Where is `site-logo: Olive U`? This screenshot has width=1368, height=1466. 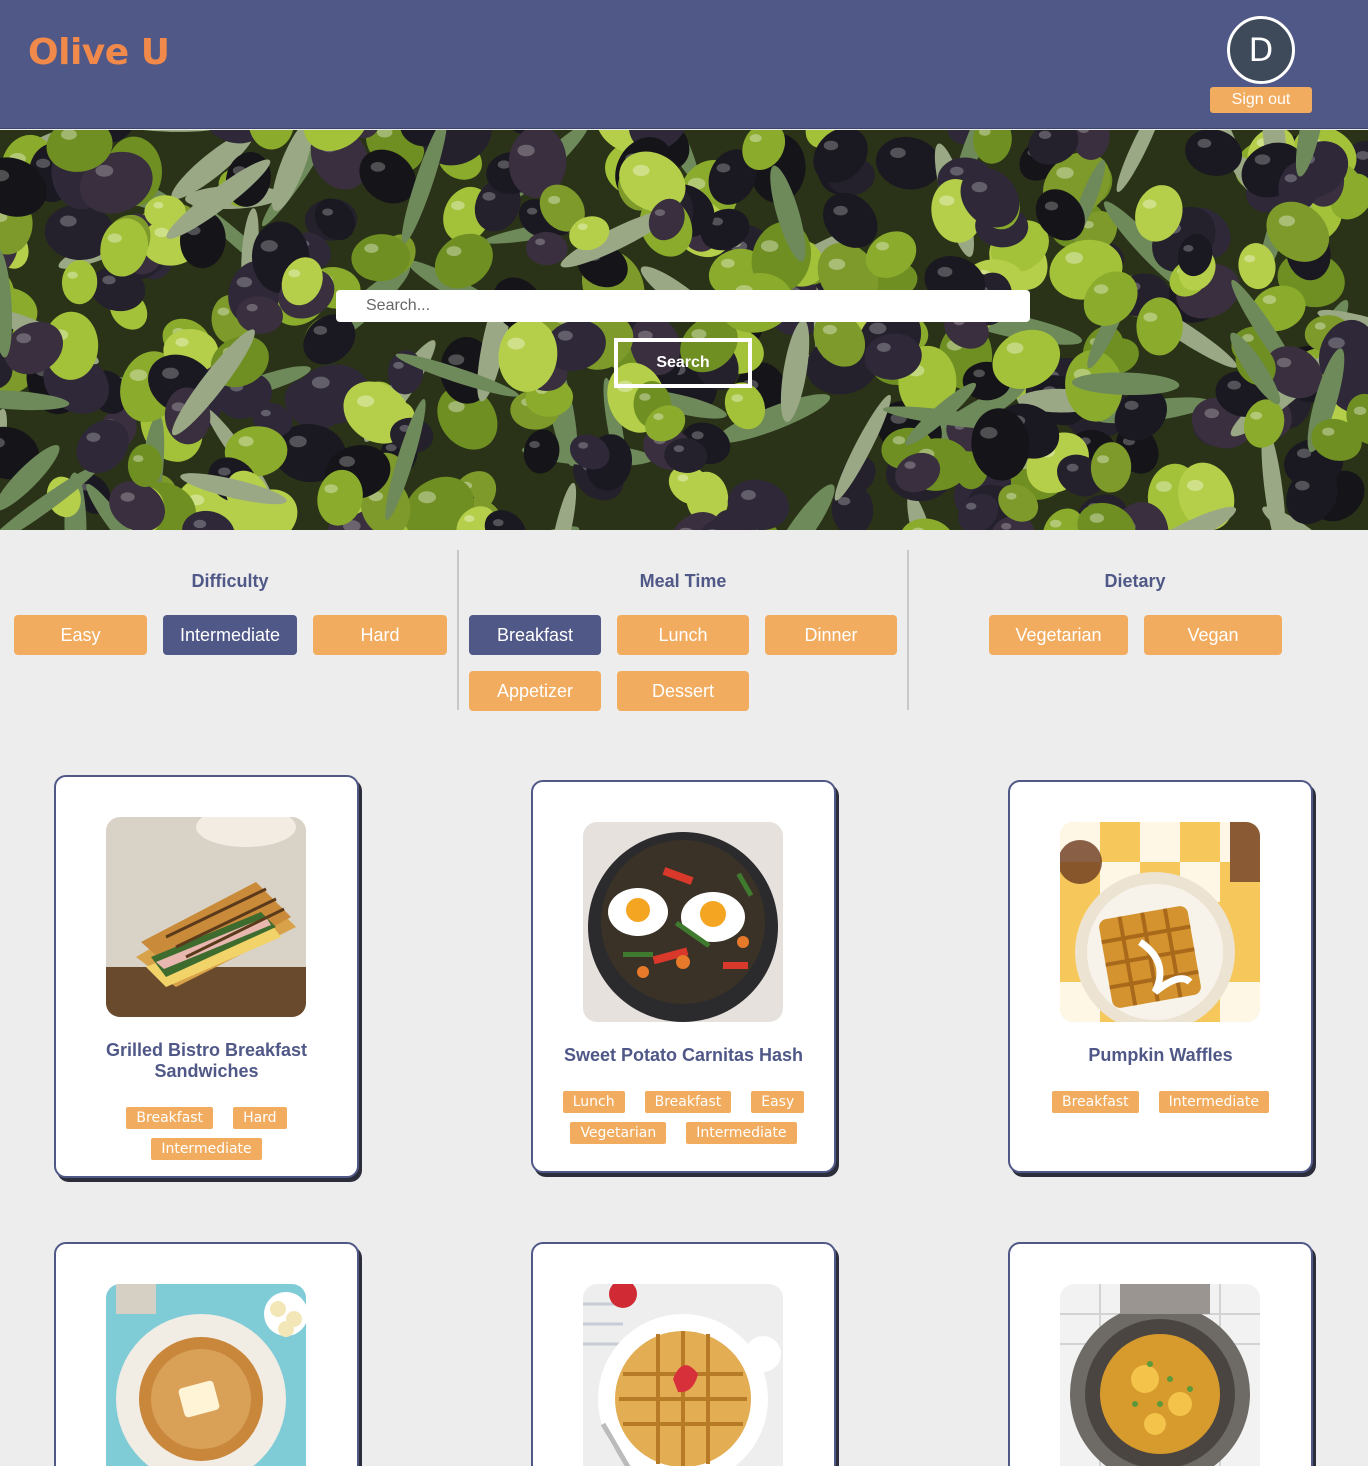 site-logo: Olive U is located at coordinates (99, 52).